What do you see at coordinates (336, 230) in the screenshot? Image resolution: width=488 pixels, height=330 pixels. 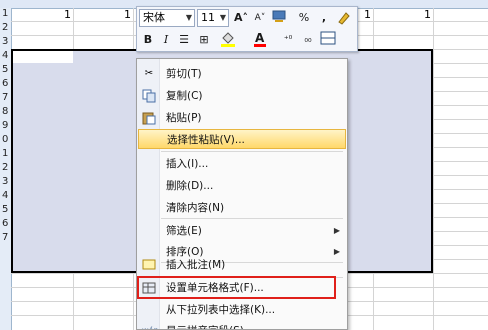 I see `submenu-arrow-icon: ▶` at bounding box center [336, 230].